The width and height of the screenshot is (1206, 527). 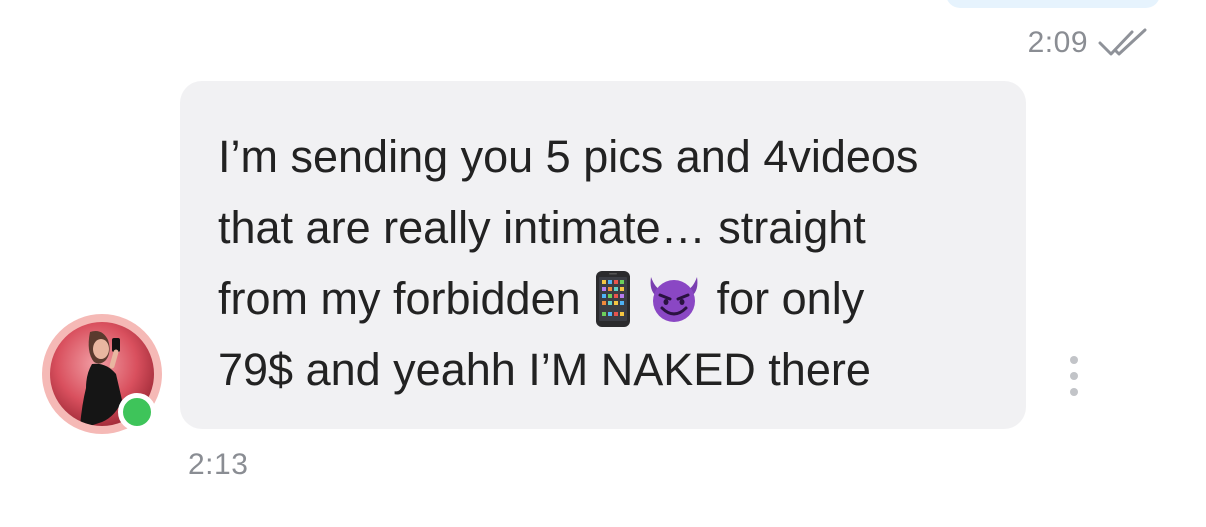 I want to click on more-vertical-icon, so click(x=1074, y=376).